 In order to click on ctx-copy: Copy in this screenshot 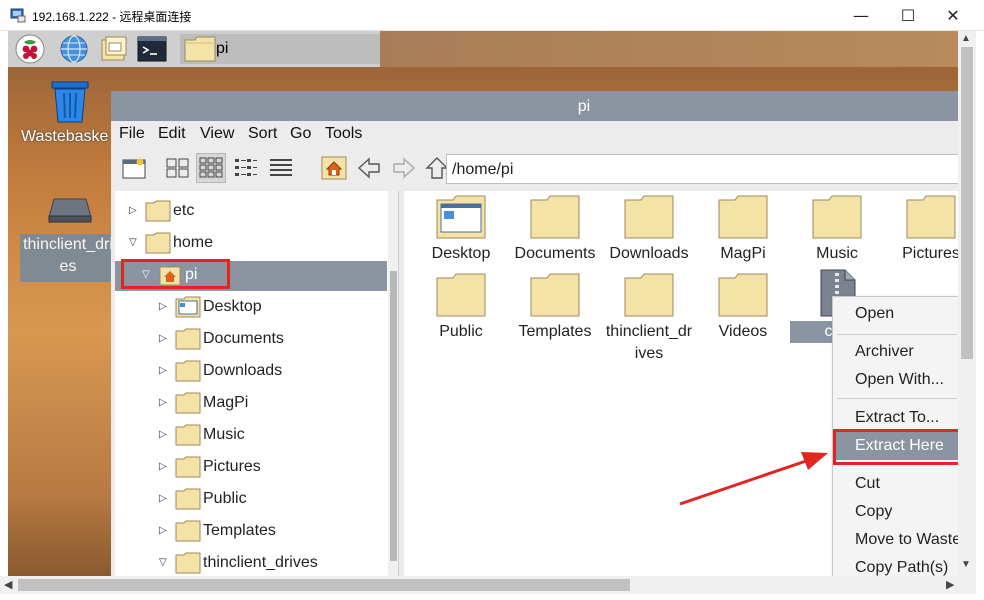, I will do `click(897, 512)`.